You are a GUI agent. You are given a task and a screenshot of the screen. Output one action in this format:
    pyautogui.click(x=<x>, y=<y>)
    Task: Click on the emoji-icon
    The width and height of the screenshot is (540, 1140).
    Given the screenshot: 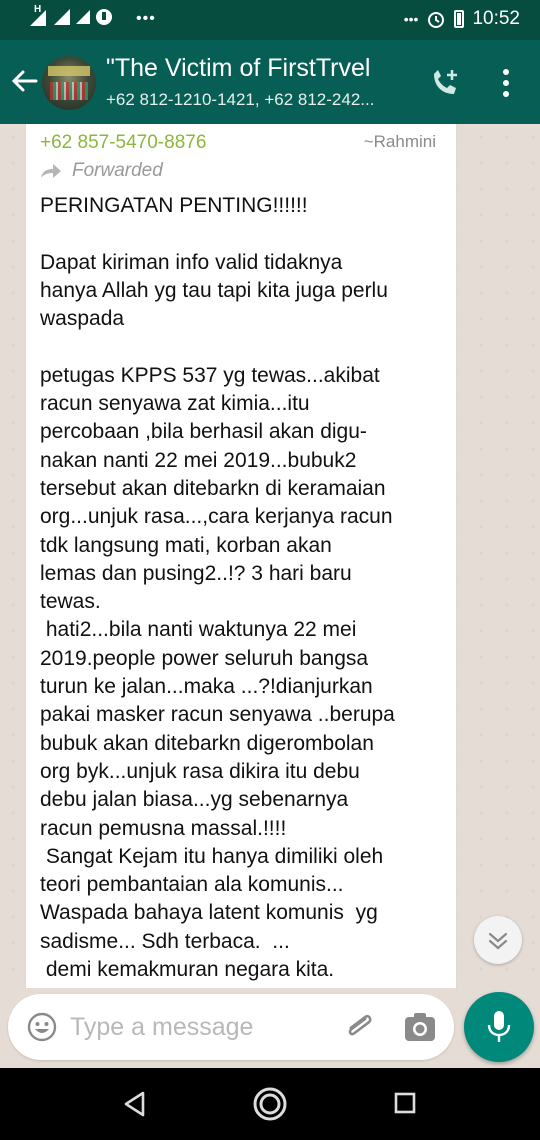 What is the action you would take?
    pyautogui.click(x=42, y=1027)
    